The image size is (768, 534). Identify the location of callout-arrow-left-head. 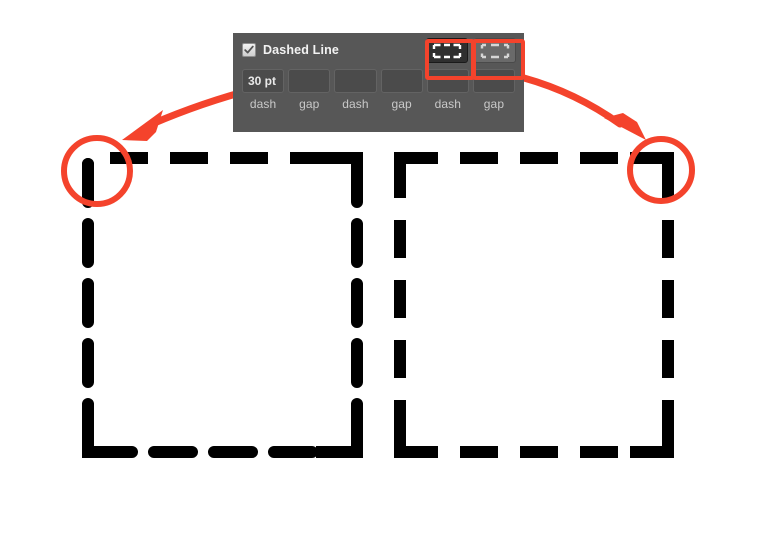
(142, 125).